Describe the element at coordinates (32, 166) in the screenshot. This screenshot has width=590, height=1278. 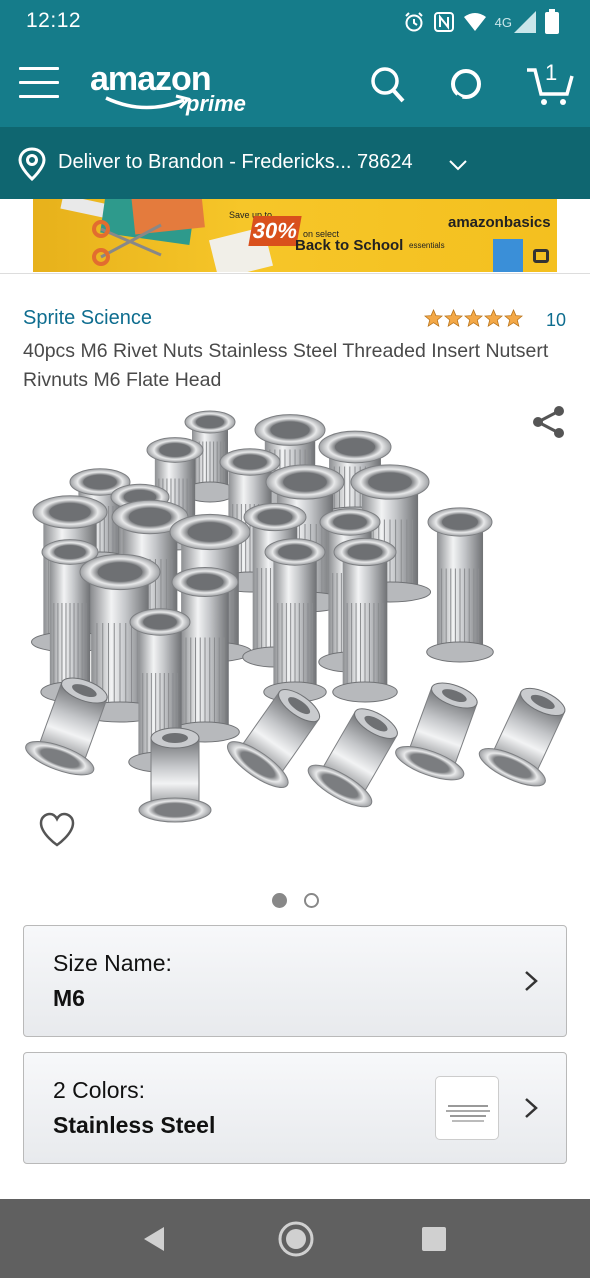
I see `location-pin-icon` at that location.